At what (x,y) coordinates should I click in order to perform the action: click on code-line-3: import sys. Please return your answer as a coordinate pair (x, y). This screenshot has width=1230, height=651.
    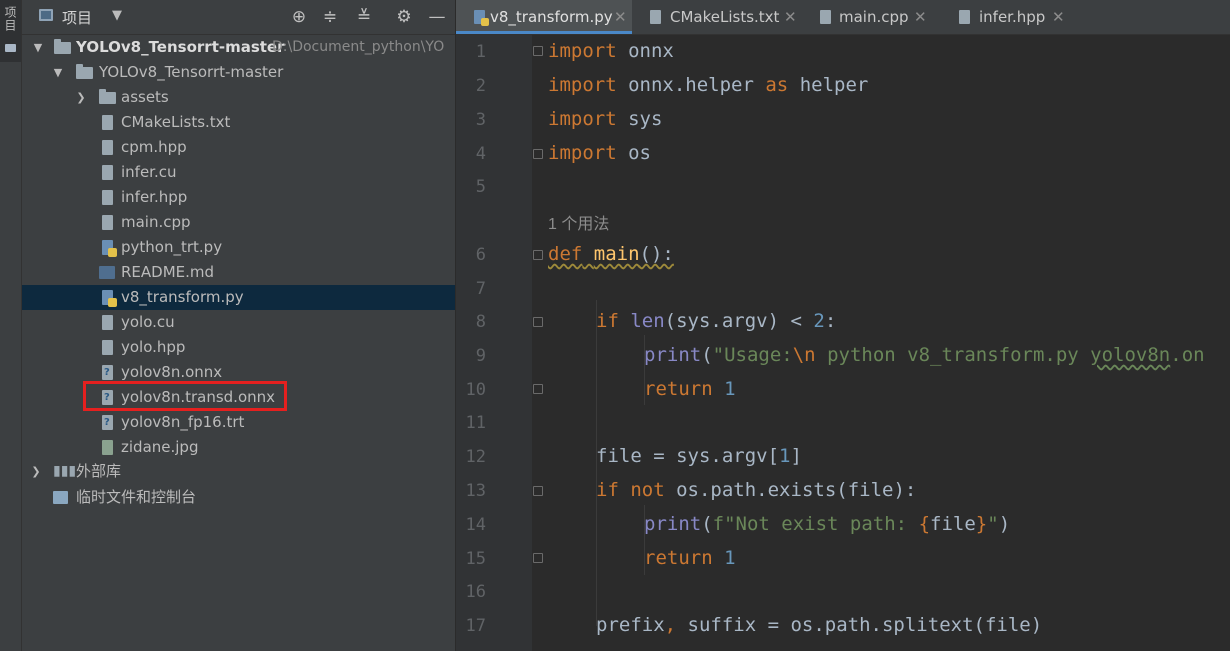
    Looking at the image, I should click on (605, 119).